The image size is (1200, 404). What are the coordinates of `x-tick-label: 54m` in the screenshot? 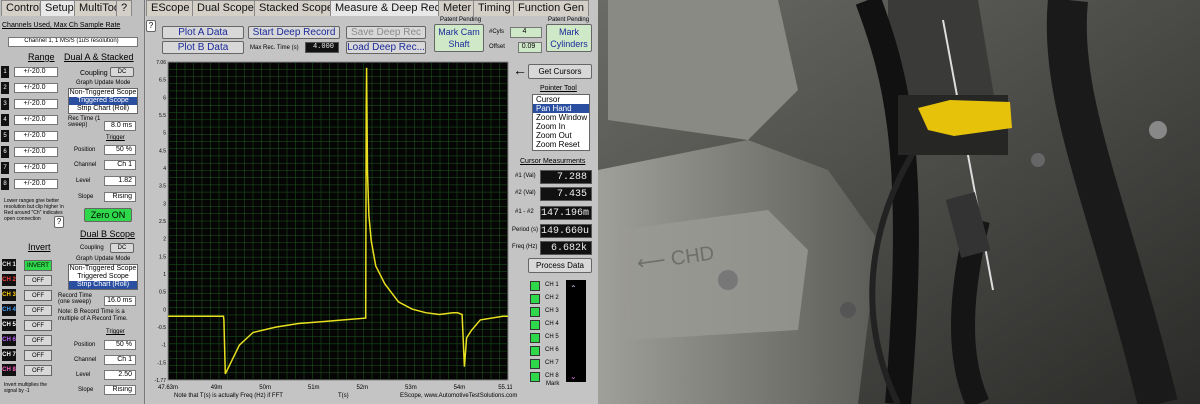 It's located at (460, 388).